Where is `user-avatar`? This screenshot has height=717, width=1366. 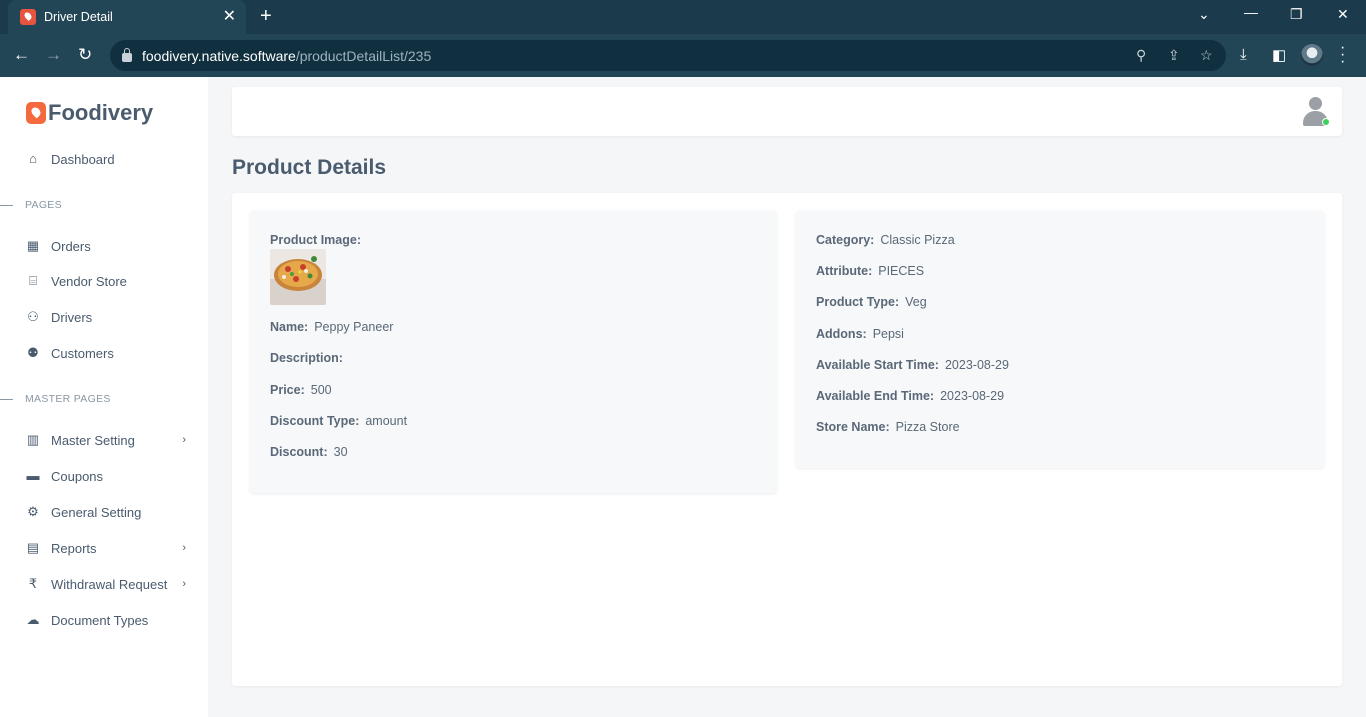
user-avatar is located at coordinates (1316, 112).